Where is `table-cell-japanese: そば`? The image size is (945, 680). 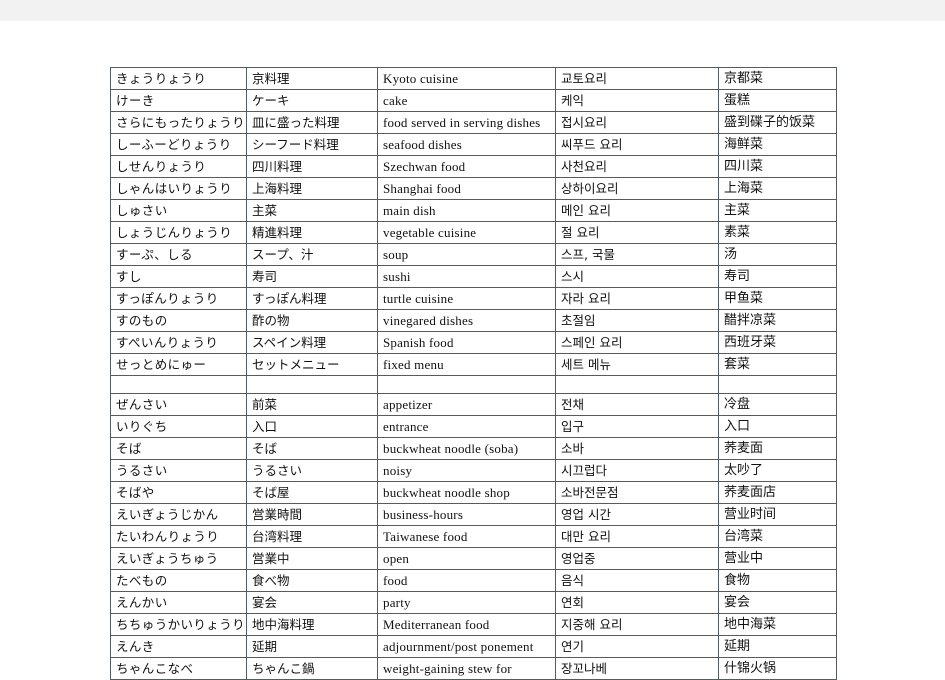 table-cell-japanese: そば is located at coordinates (312, 448).